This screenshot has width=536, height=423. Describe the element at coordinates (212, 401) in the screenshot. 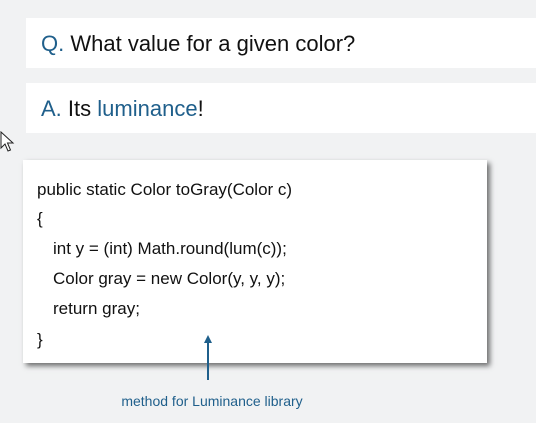

I see `annotation-caption: method for Luminance library` at that location.